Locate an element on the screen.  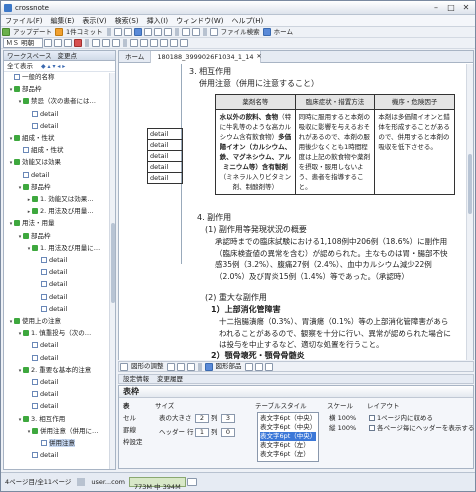
file-search-button: ファイル検索 is located at coordinates (240, 32).